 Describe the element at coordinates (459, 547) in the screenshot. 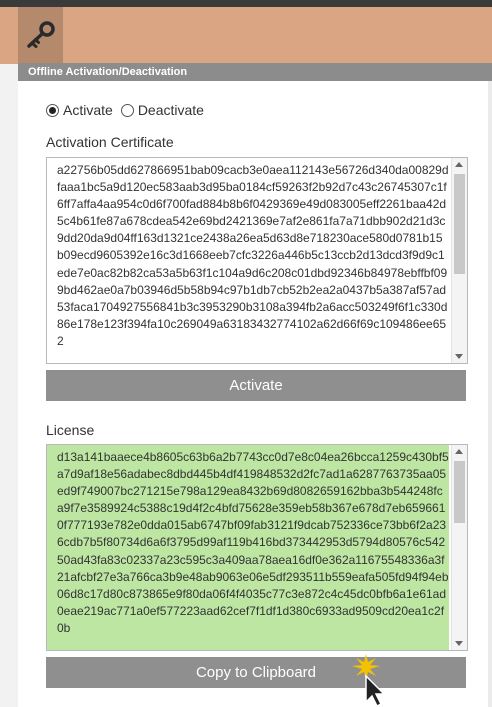

I see `license-scrollbar` at that location.